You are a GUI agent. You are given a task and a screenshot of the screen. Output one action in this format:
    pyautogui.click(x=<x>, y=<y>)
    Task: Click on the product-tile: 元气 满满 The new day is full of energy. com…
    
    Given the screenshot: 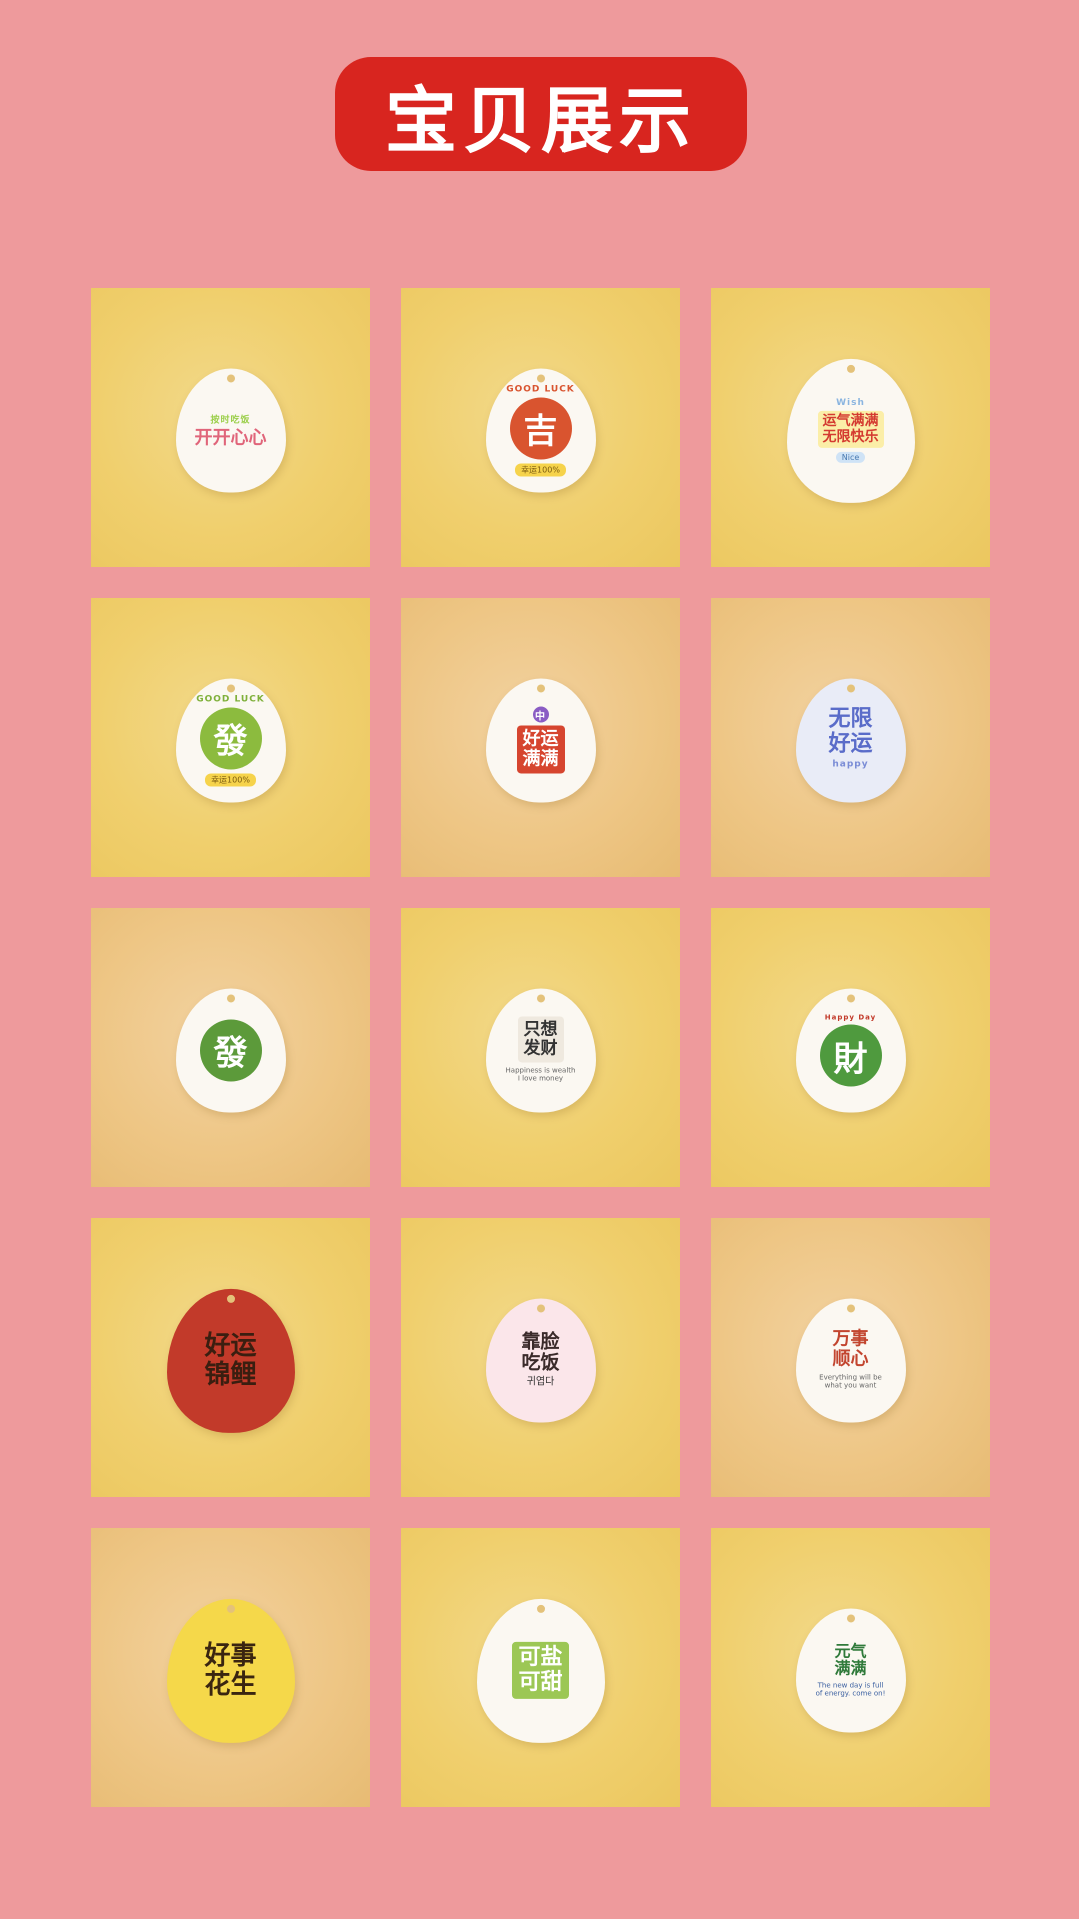 What is the action you would take?
    pyautogui.click(x=850, y=1667)
    